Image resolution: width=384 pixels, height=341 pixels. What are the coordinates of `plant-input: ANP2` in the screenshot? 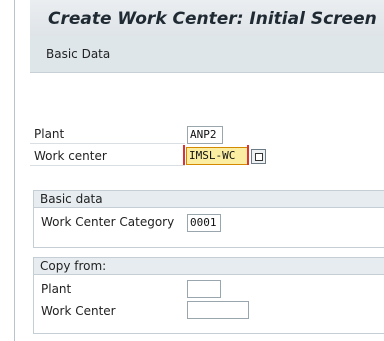 It's located at (205, 135).